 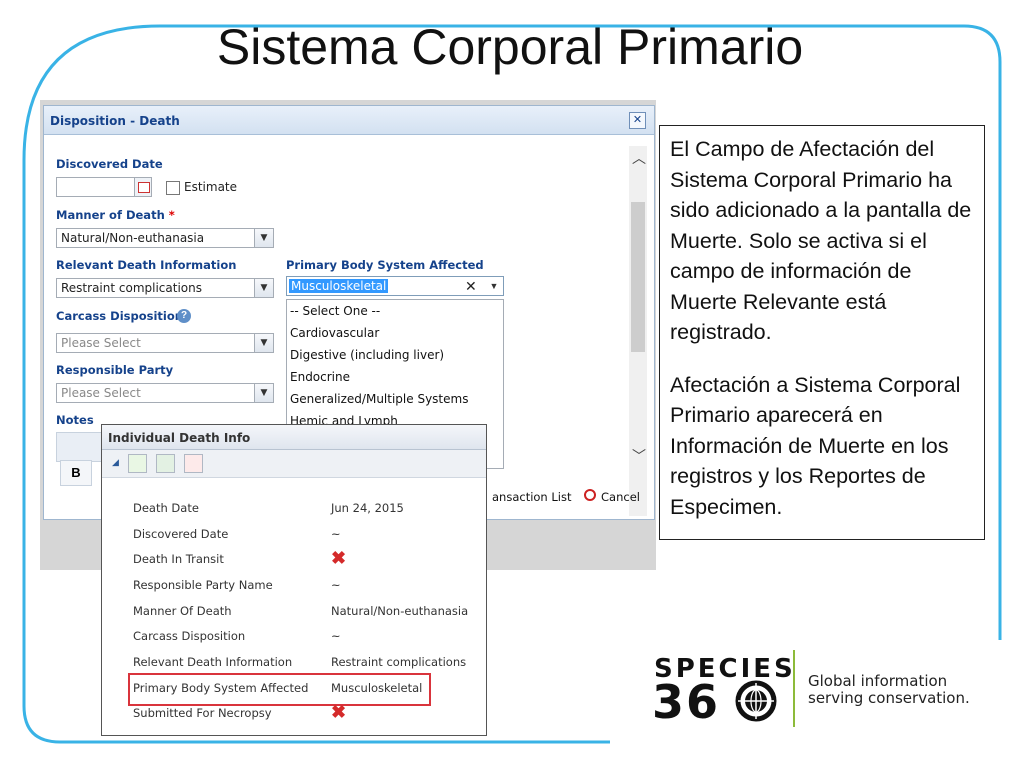 What do you see at coordinates (171, 215) in the screenshot?
I see `required-mark: *` at bounding box center [171, 215].